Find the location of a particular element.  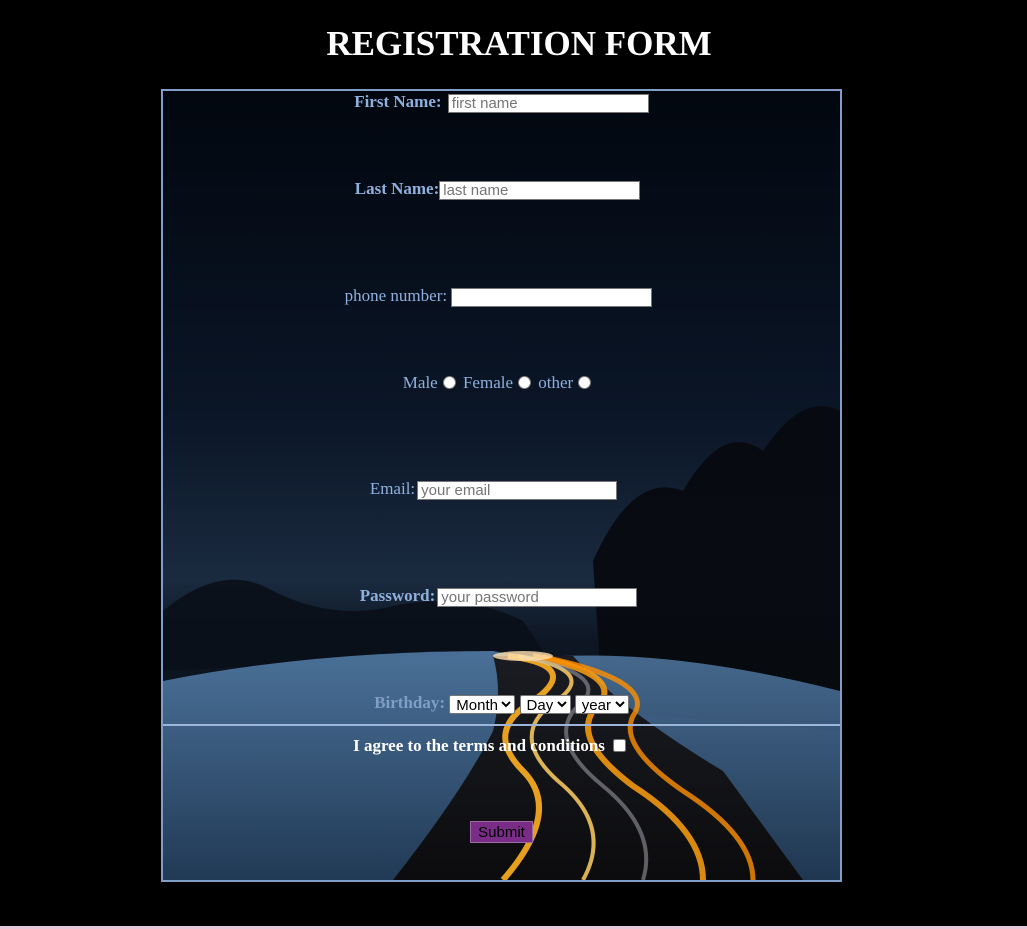

gender-female-radio is located at coordinates (525, 383).